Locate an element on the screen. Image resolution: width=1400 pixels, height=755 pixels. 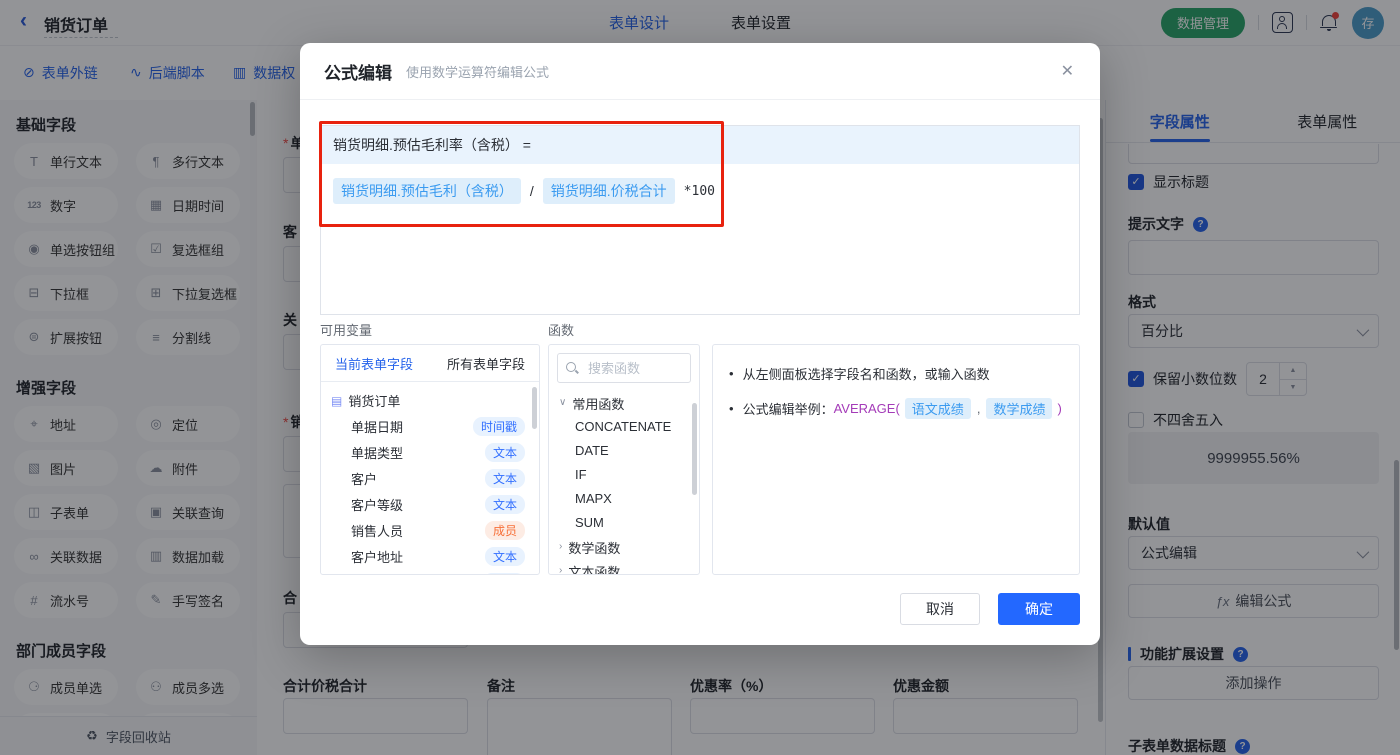
help-line-2: • 公式编辑举例： AVERAGE( 语文成绩 , 数学成绩 ) is located at coordinates (896, 408).